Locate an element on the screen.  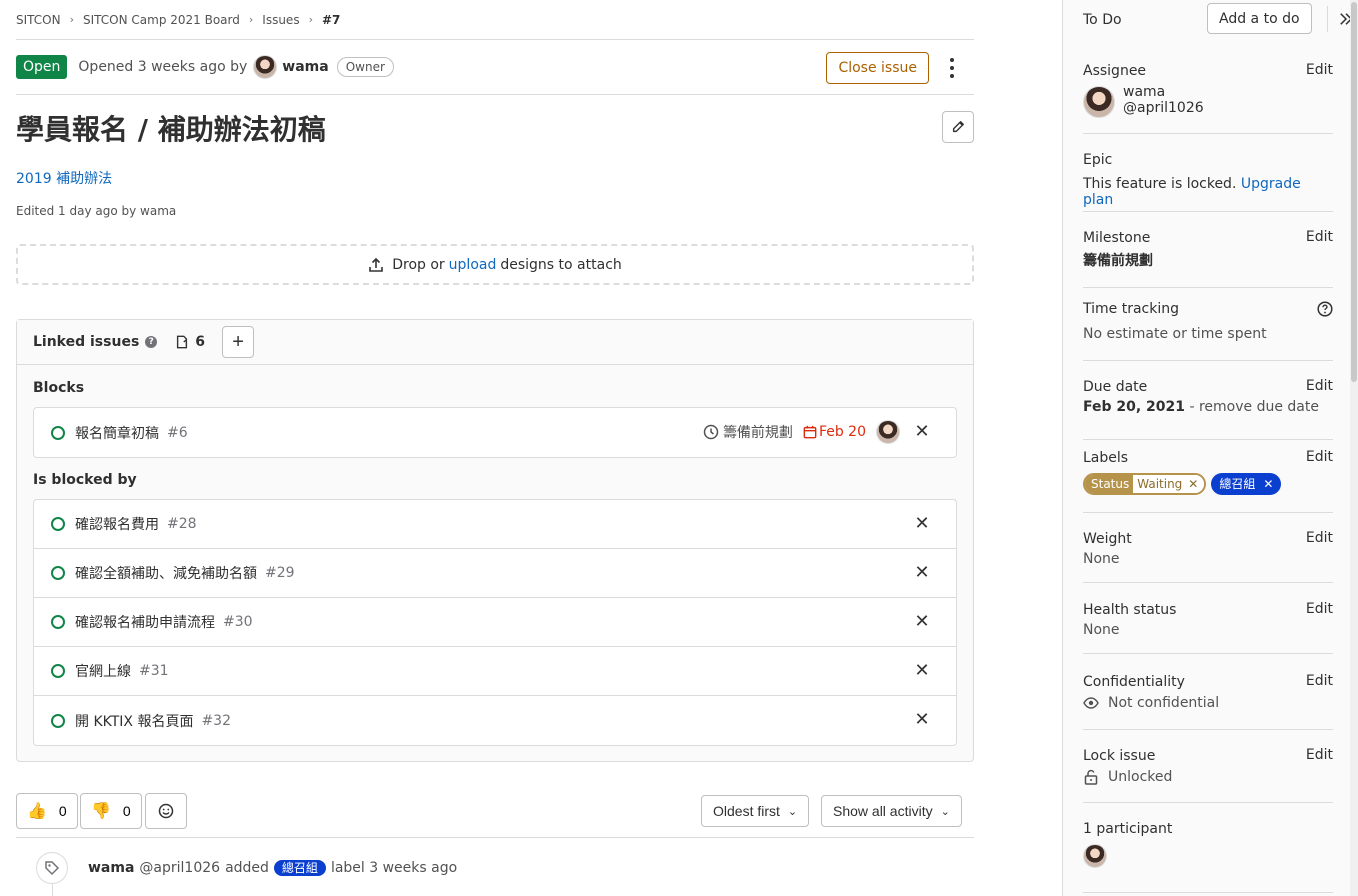
plus-icon: + is located at coordinates (238, 341).